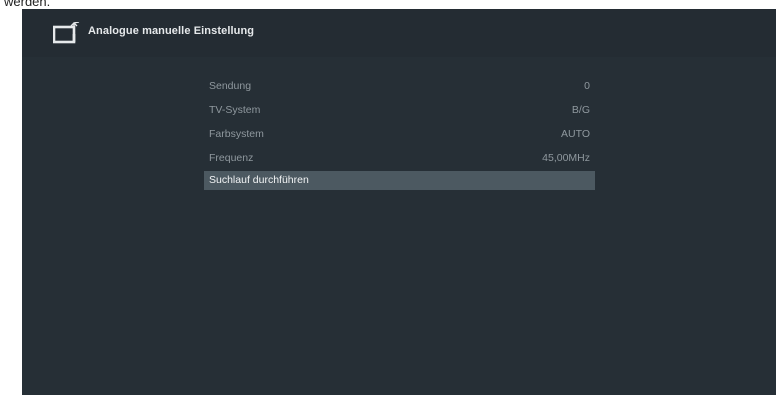 The height and width of the screenshot is (395, 776). I want to click on tv-antenna-icon, so click(66, 33).